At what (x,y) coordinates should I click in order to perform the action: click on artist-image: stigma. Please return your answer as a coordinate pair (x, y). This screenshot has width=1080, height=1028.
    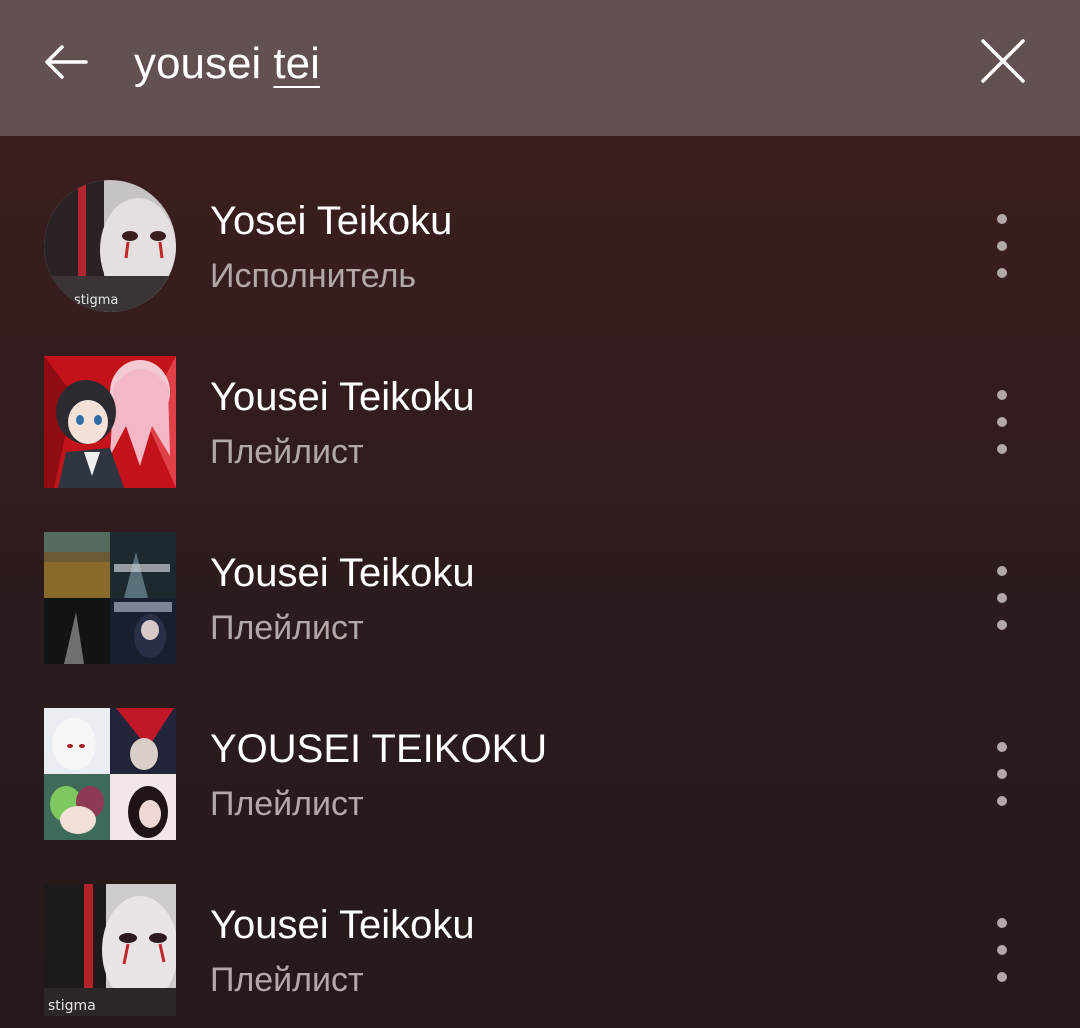
    Looking at the image, I should click on (110, 246).